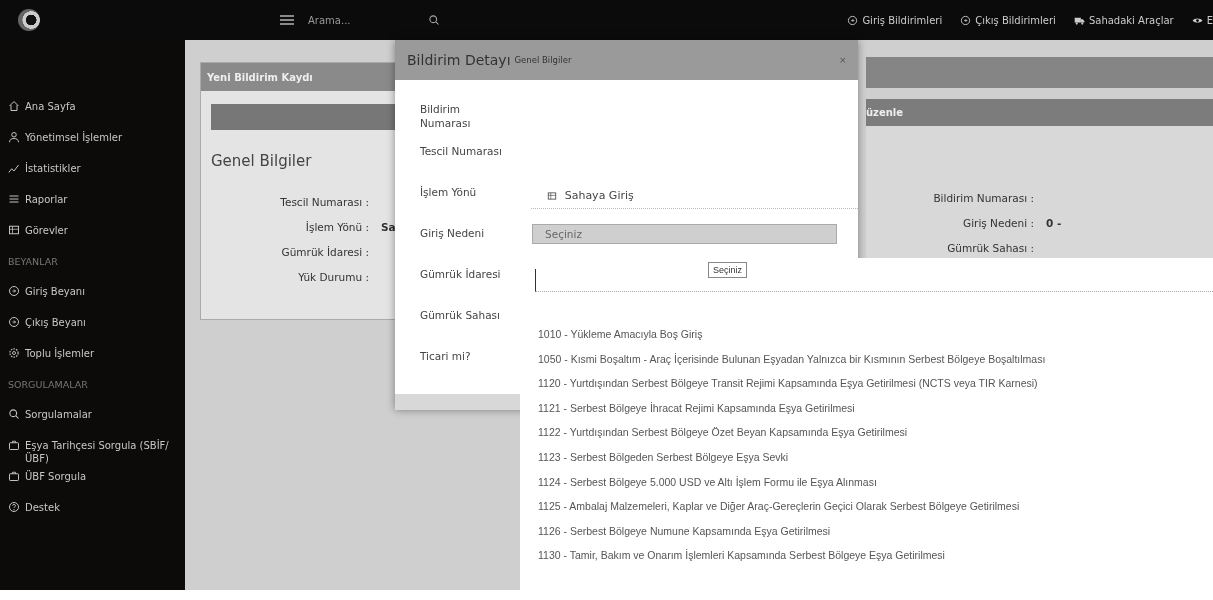 This screenshot has width=1213, height=600. I want to click on dropdown-option: 1050 - Kısmi Boşaltım - Araç İçerisinde Bulunan Eşyadan Yalnızca bir Kısmının Serbest Bölgeye Boşaltılması, so click(792, 365).